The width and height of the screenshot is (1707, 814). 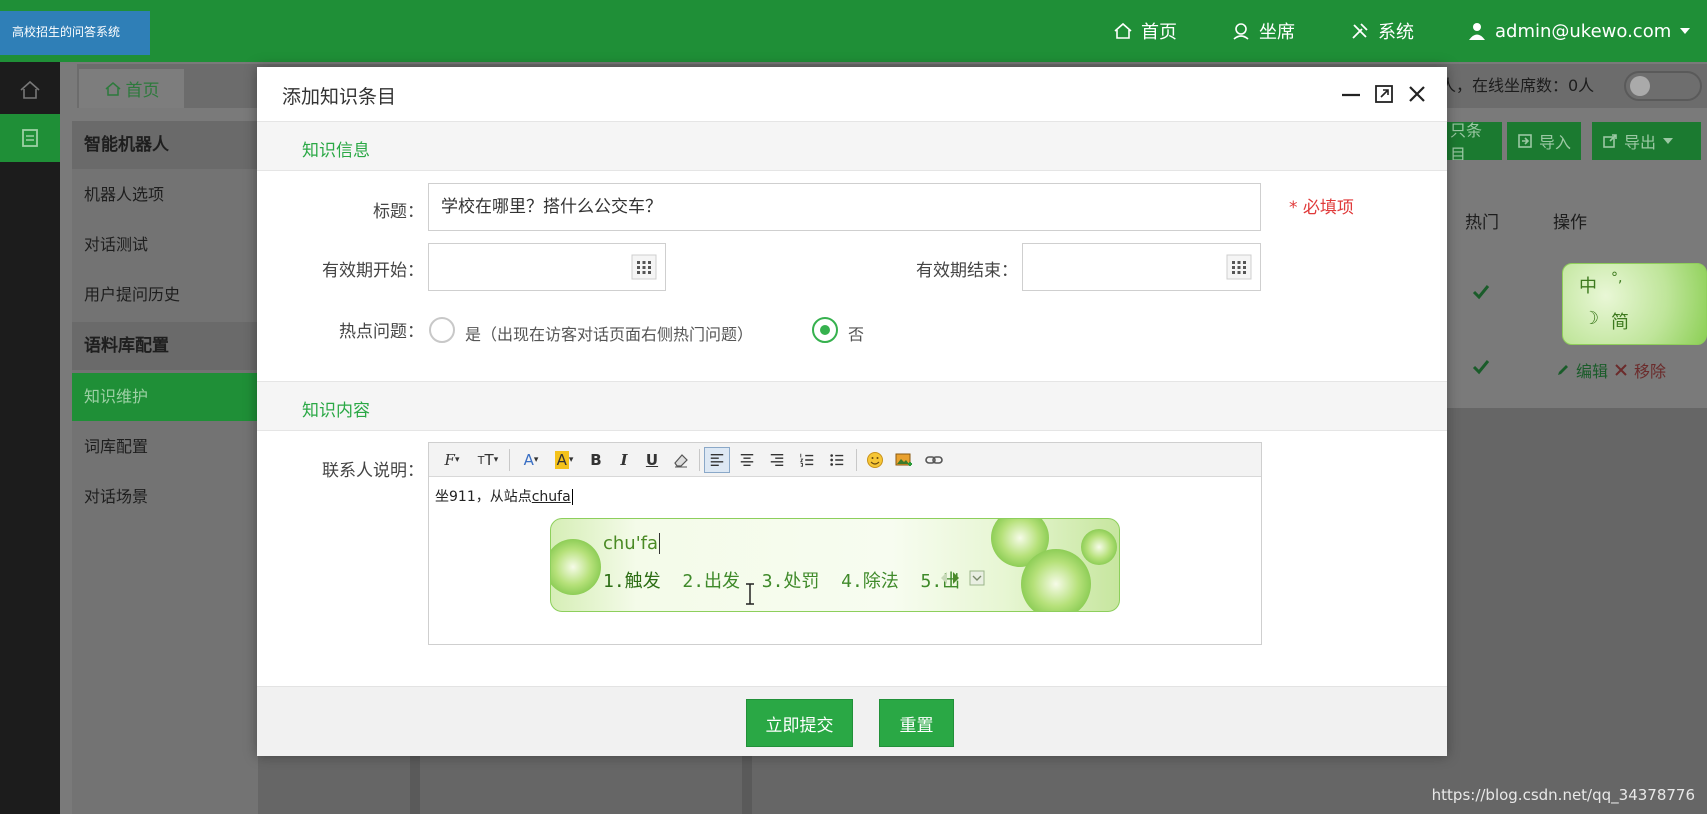 I want to click on unordered-list-icon, so click(x=837, y=460).